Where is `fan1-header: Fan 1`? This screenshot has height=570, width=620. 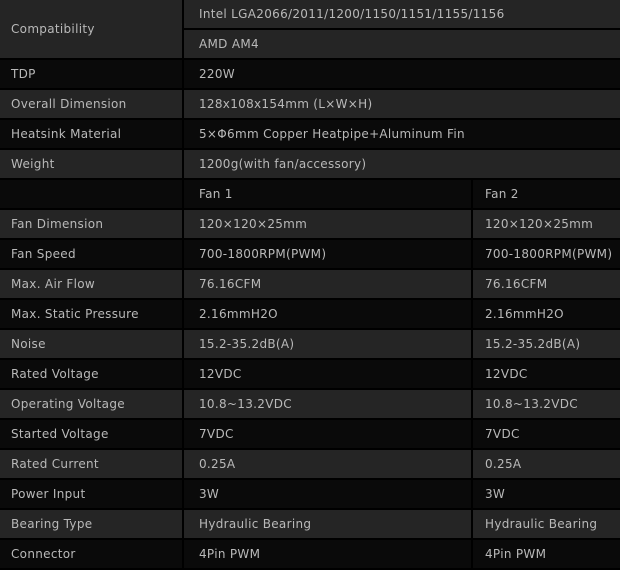
fan1-header: Fan 1 is located at coordinates (326, 194).